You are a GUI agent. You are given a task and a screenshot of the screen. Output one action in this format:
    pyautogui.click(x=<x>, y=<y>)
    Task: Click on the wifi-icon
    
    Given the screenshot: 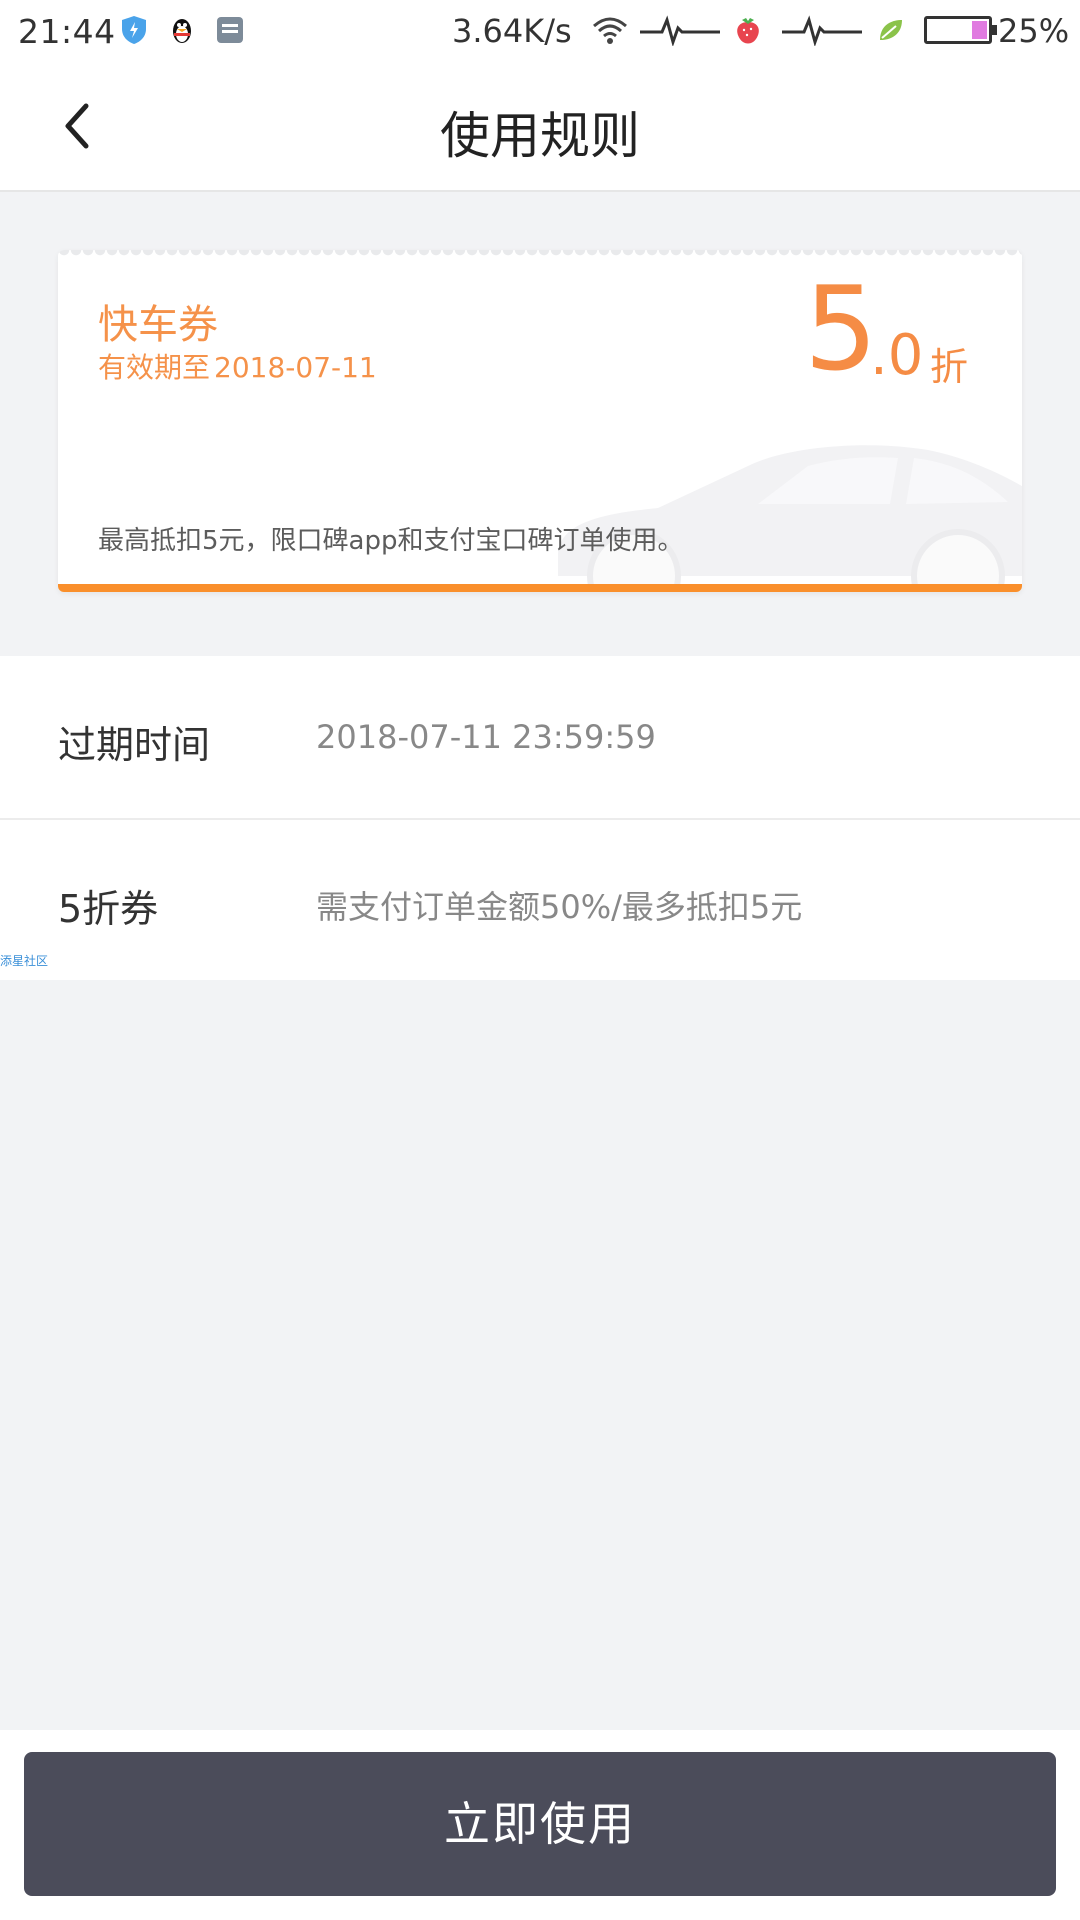 What is the action you would take?
    pyautogui.click(x=610, y=30)
    